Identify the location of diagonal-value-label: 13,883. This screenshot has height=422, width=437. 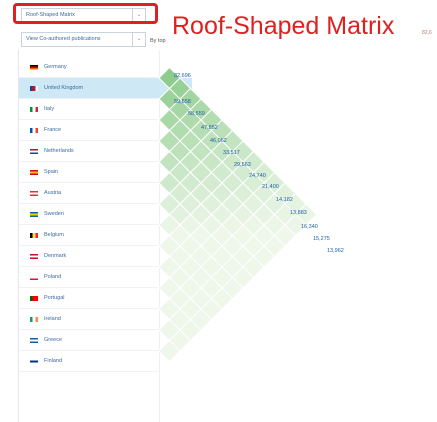
(298, 213).